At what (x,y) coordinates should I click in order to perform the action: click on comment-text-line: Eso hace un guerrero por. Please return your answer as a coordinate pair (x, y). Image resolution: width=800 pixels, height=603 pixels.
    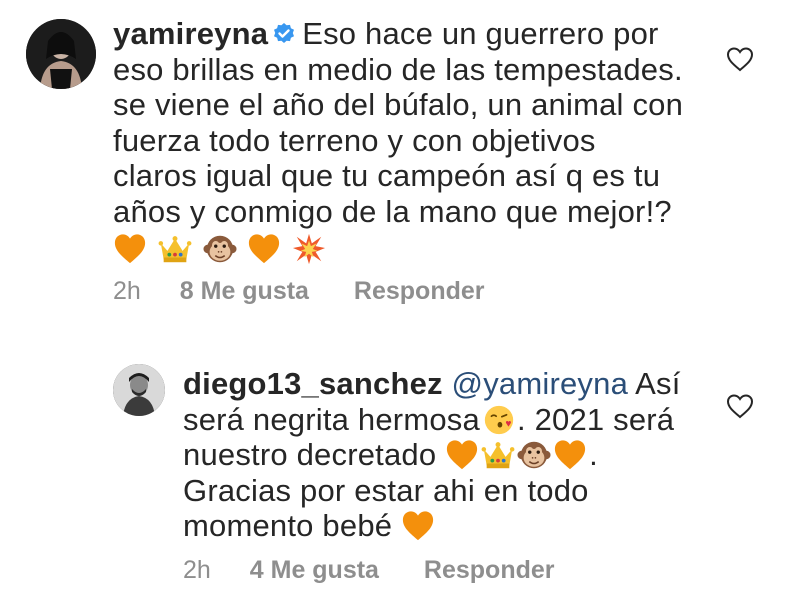
    Looking at the image, I should click on (480, 33).